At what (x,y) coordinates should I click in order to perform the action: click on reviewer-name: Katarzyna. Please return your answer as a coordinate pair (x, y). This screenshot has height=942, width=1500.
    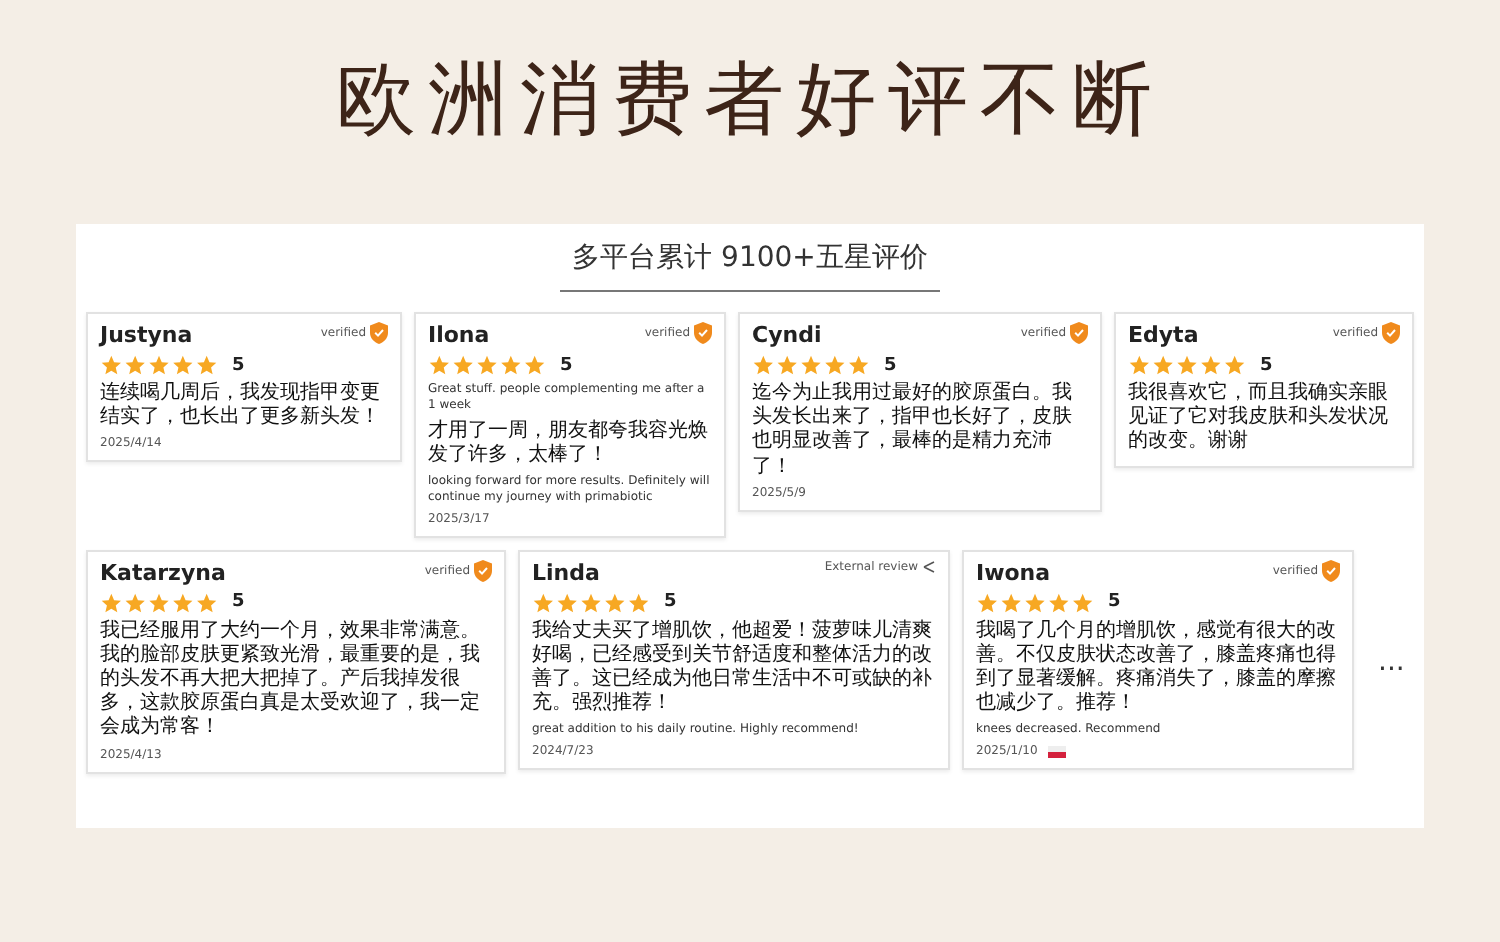
    Looking at the image, I should click on (163, 572).